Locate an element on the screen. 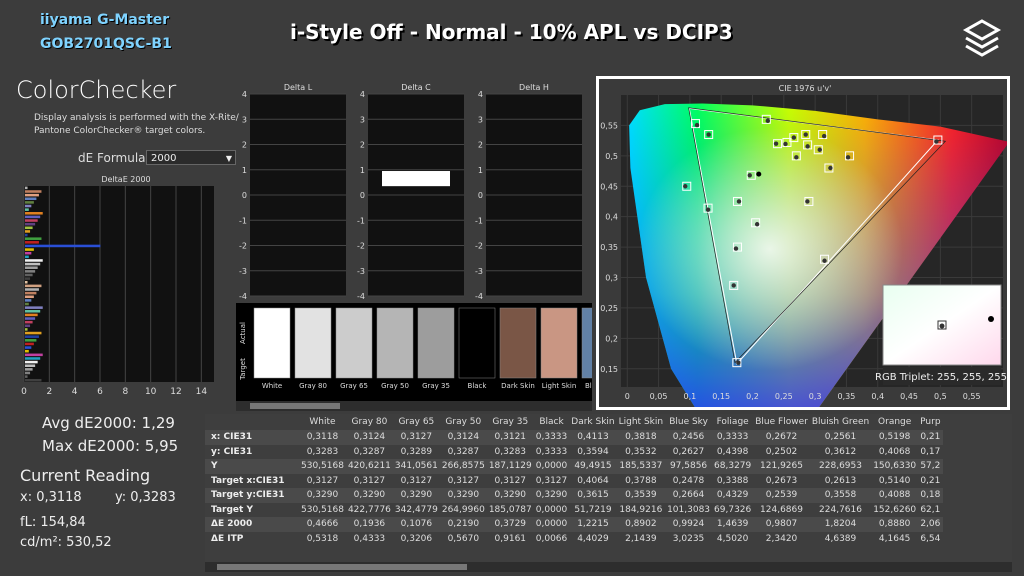  table-column-header: White is located at coordinates (322, 422).